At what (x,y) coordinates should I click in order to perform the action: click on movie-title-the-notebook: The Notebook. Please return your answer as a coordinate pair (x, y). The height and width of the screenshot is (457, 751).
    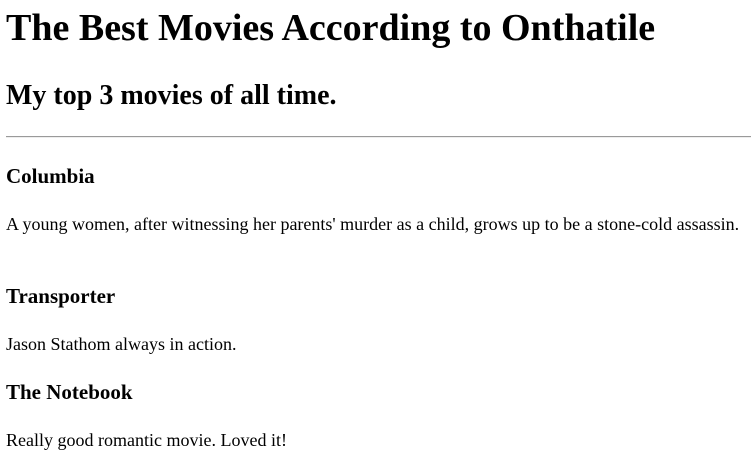
    Looking at the image, I should click on (69, 392).